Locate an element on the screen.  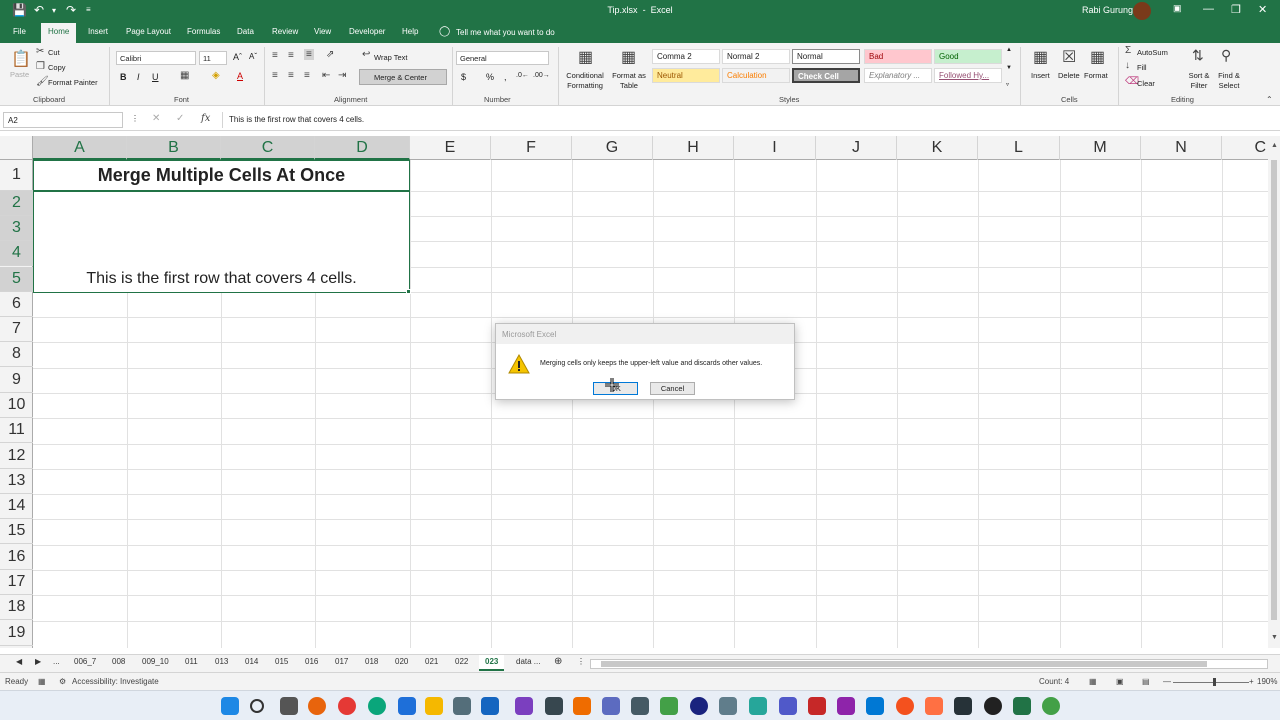
tab-help: Help is located at coordinates (410, 31).